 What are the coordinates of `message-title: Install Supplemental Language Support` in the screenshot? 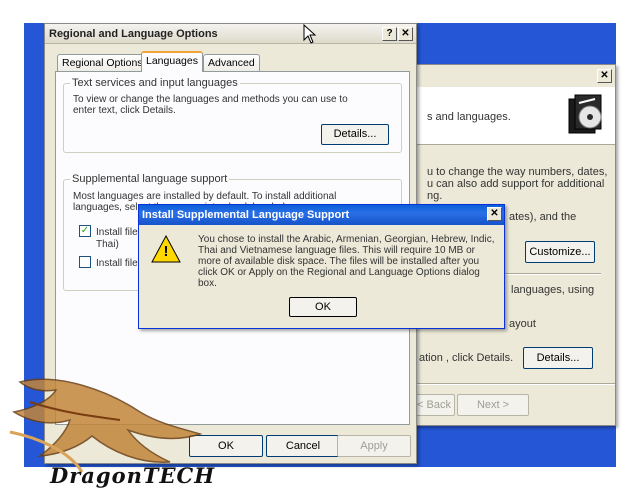 It's located at (246, 215).